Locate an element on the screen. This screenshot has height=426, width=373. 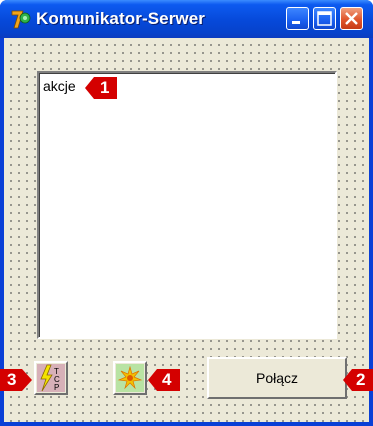
close-button is located at coordinates (351, 18).